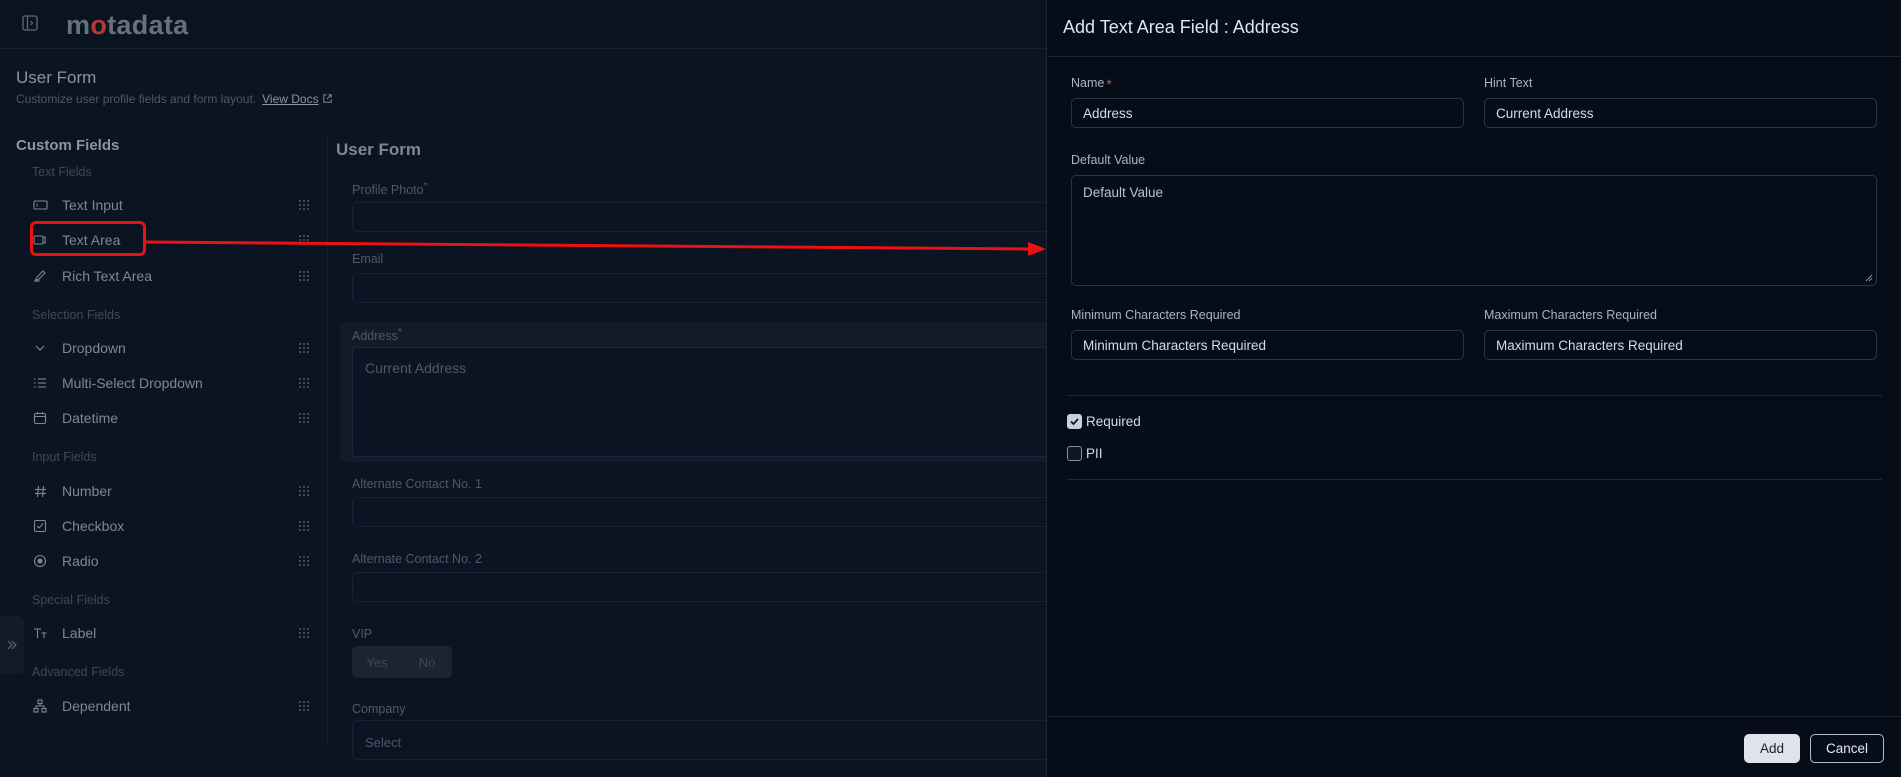  What do you see at coordinates (702, 402) in the screenshot?
I see `address-textarea: Current Address` at bounding box center [702, 402].